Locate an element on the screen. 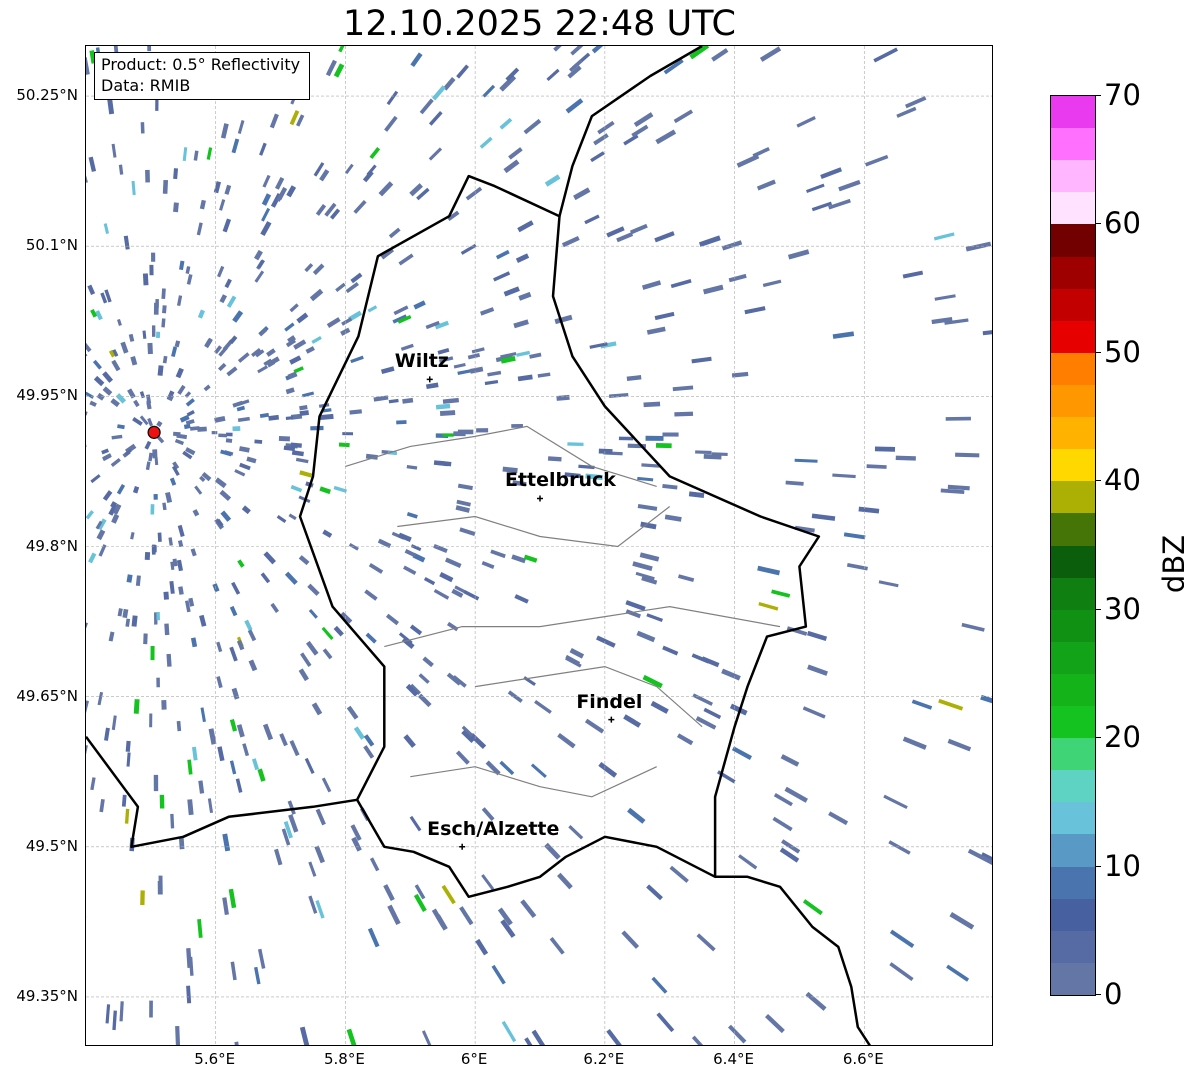 Image resolution: width=1184 pixels, height=1081 pixels. longitude-tick-label: 6°E is located at coordinates (474, 1059).